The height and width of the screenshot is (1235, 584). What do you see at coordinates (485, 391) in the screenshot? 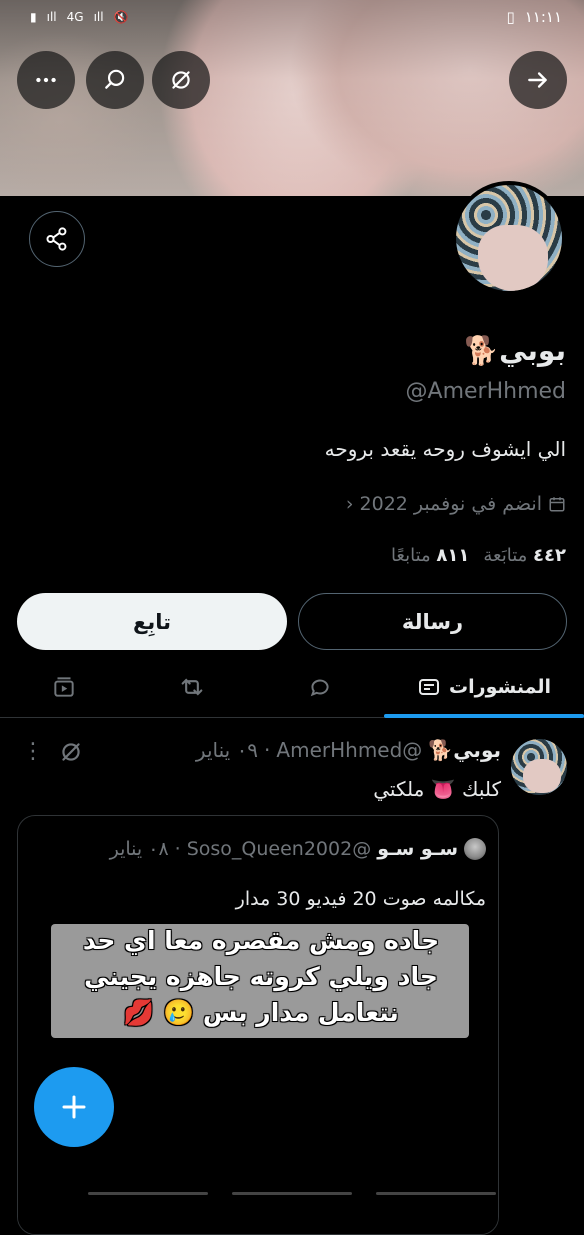
I see `profile-handle: @AmerHhmed` at bounding box center [485, 391].